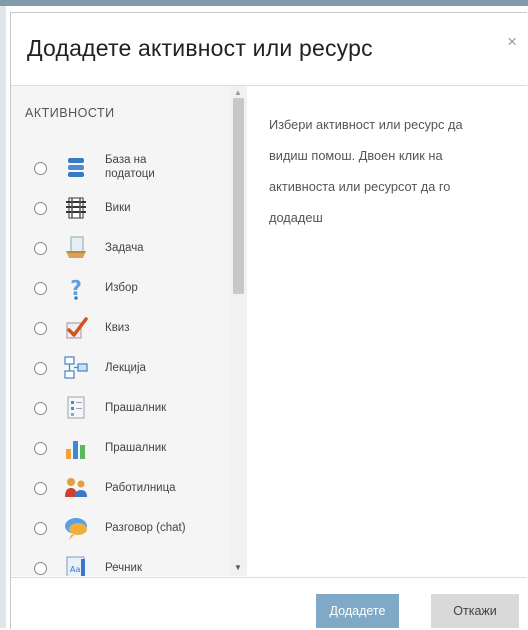 Image resolution: width=528 pixels, height=630 pixels. I want to click on glossary-icon: Aa, so click(75, 566).